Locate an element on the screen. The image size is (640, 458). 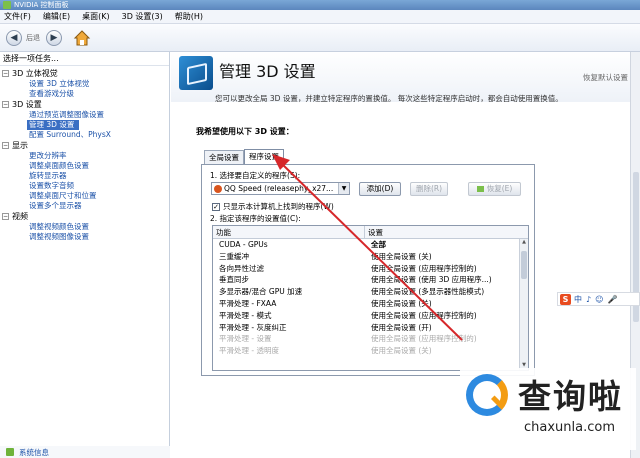
feature-cell: 平滑处理 - FXAA is located at coordinates (248, 303).